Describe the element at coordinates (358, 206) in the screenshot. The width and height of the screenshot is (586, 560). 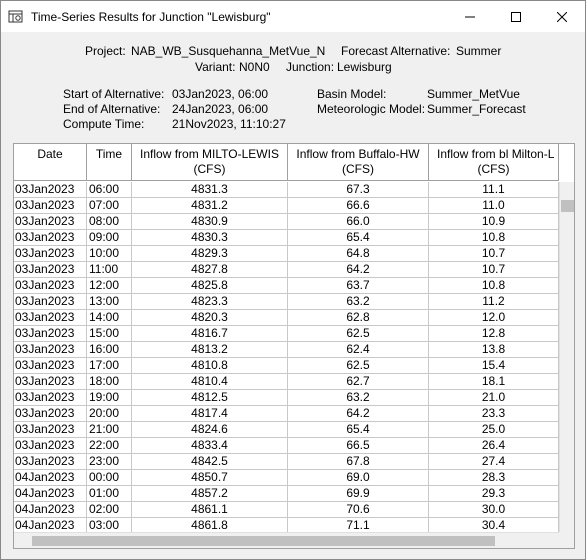
I see `inflow-buffalo-hw-cell: 66.6` at that location.